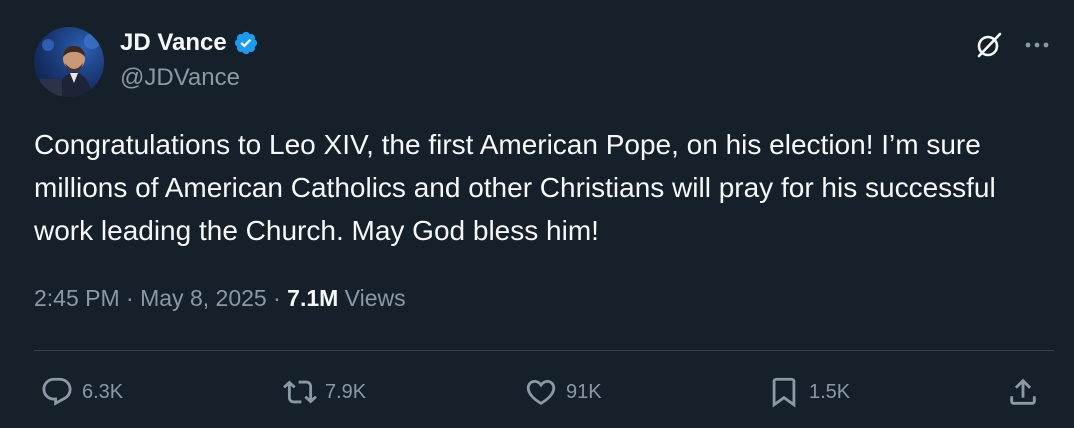 This screenshot has height=428, width=1074. Describe the element at coordinates (57, 391) in the screenshot. I see `reply-icon` at that location.